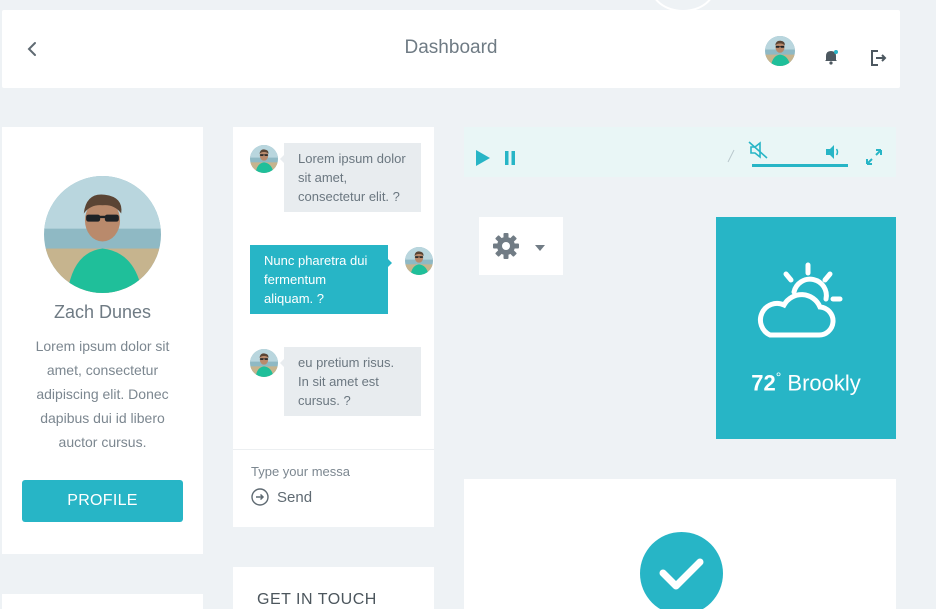 This screenshot has height=609, width=936. Describe the element at coordinates (540, 250) in the screenshot. I see `chevron-down-icon` at that location.